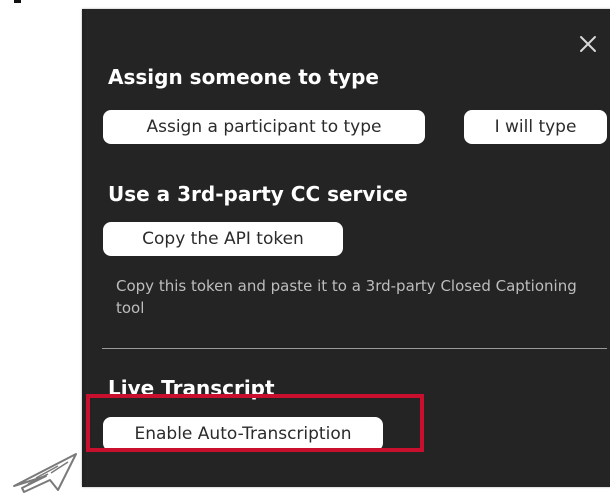 This screenshot has width=610, height=494. I want to click on close-icon, so click(588, 44).